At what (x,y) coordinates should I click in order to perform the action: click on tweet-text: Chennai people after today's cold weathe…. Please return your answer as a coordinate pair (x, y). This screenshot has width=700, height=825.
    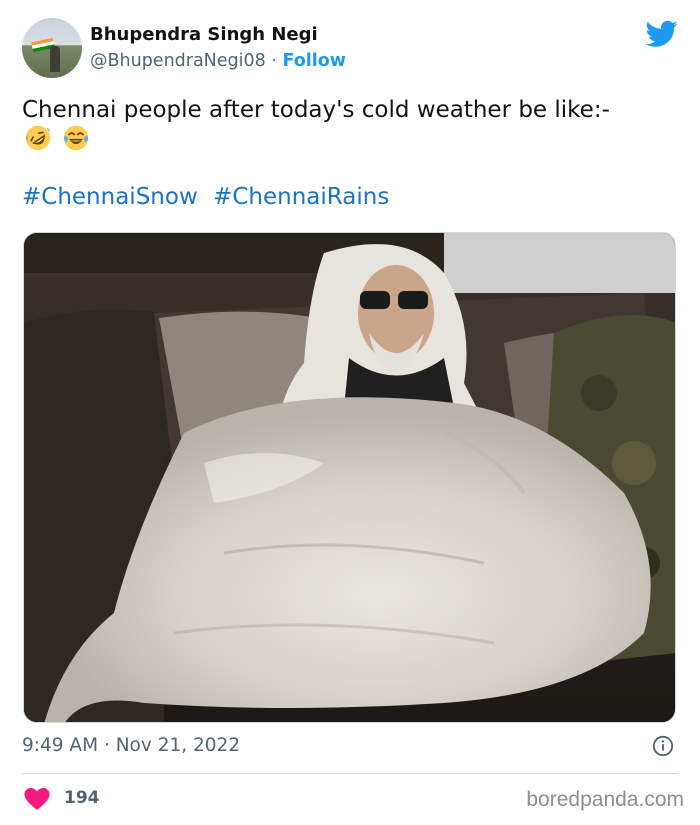
    Looking at the image, I should click on (316, 110).